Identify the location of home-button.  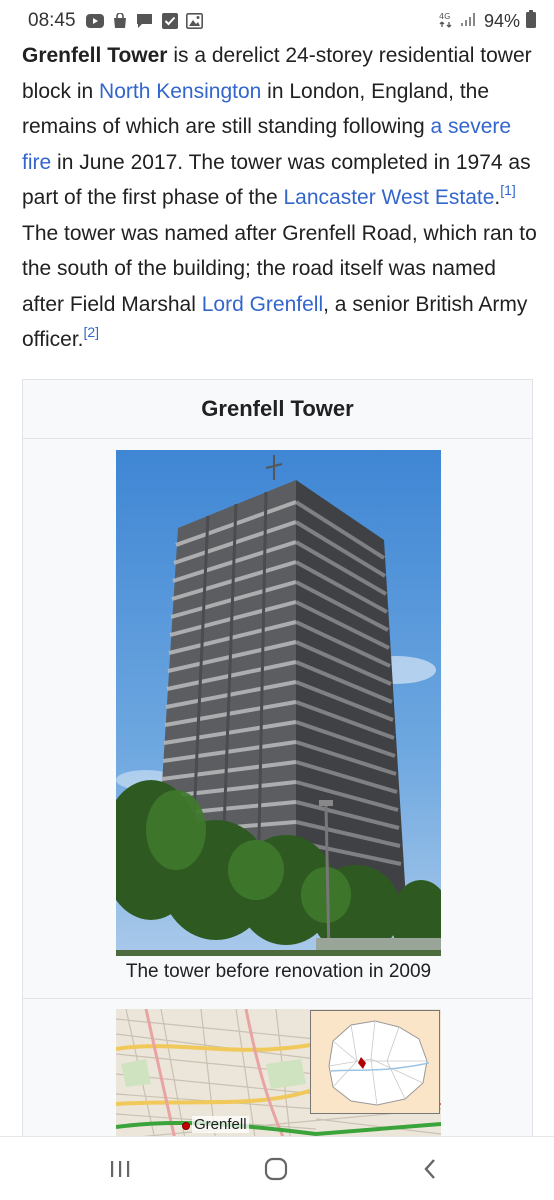
(276, 1168).